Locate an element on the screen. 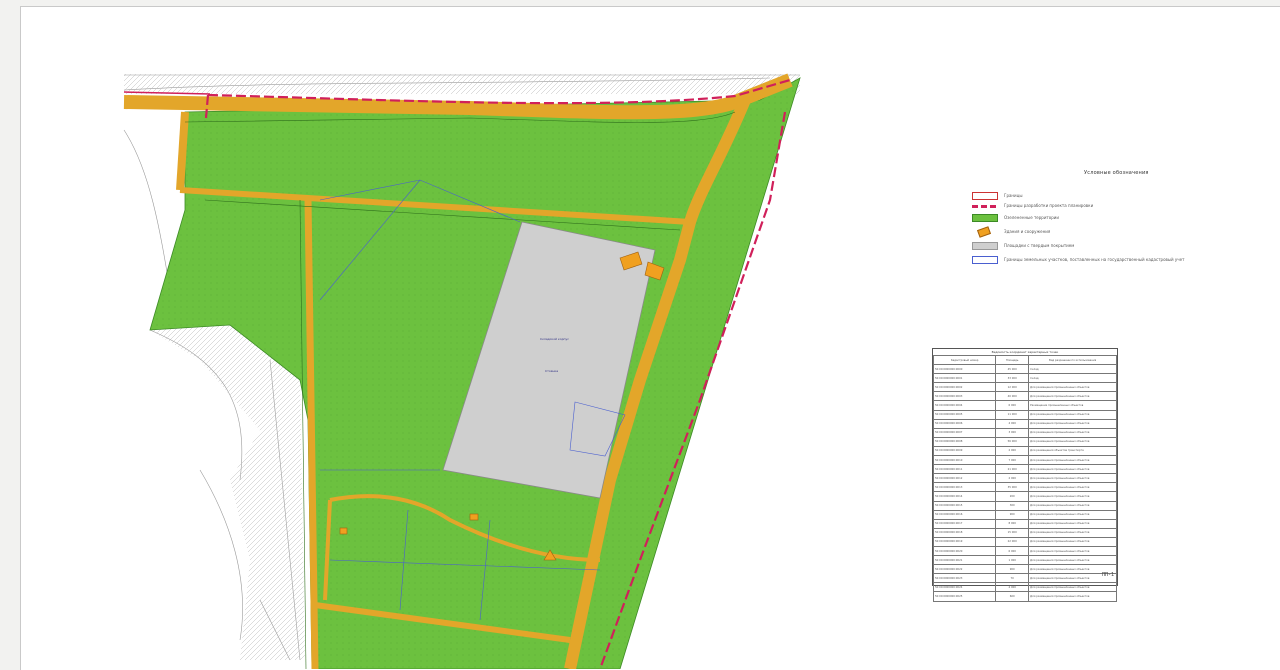 The width and height of the screenshot is (1280, 670). table-cell: 3 000 is located at coordinates (1012, 432).